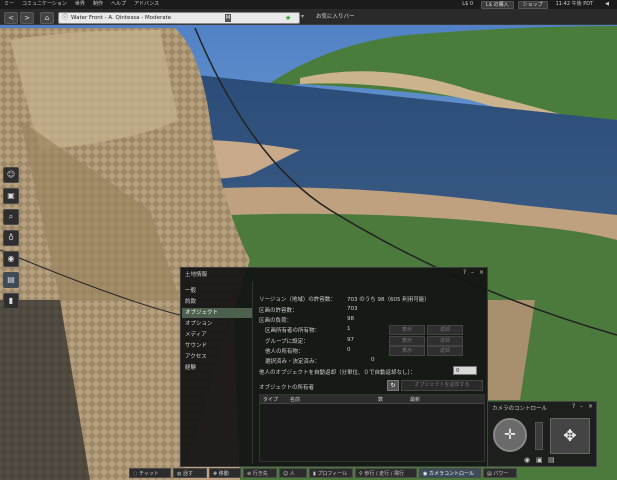  Describe the element at coordinates (270, 399) in the screenshot. I see `col-type-header: タイプ` at that location.